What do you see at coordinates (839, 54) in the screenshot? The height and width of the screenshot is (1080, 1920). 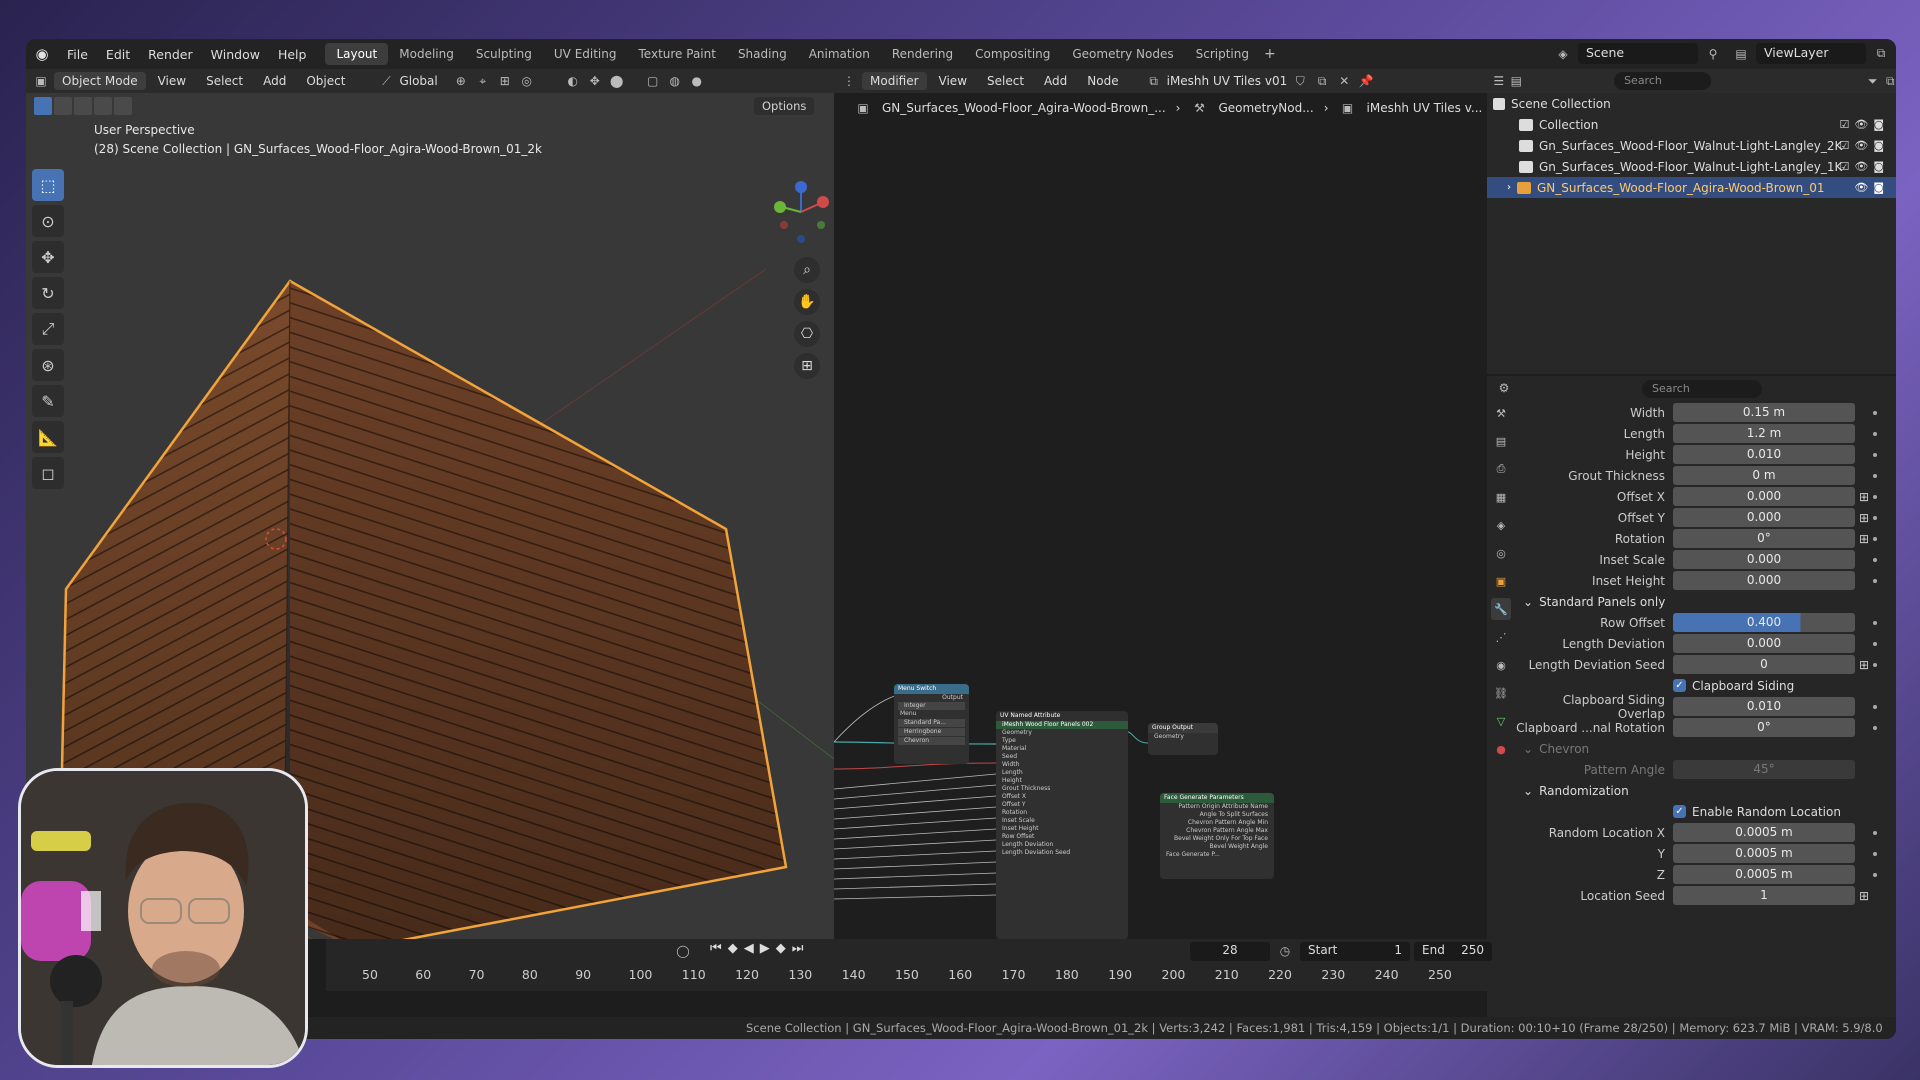 I see `tab-animation: Animation` at bounding box center [839, 54].